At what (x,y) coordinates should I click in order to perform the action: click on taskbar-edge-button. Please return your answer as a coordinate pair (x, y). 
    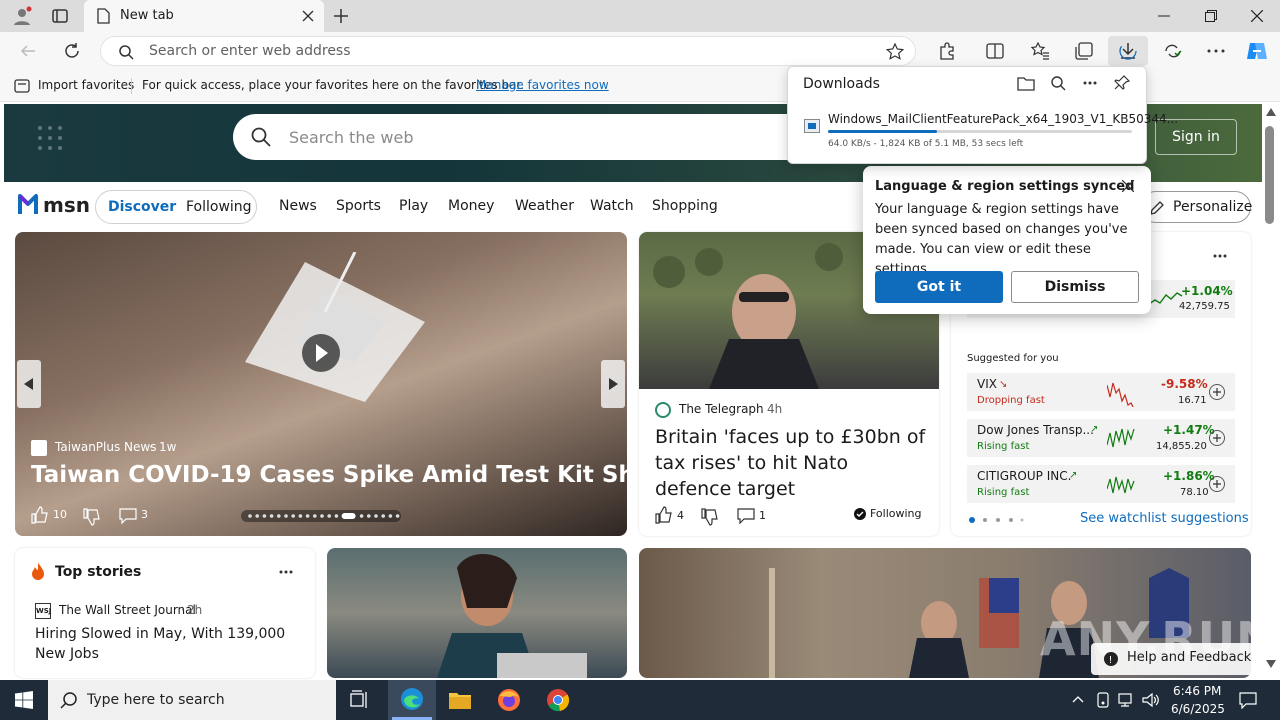
    Looking at the image, I should click on (412, 700).